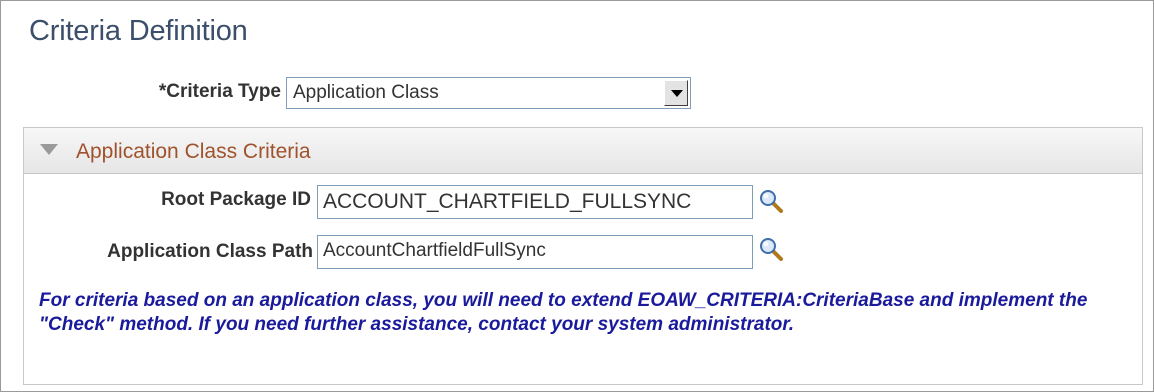 Image resolution: width=1154 pixels, height=392 pixels. I want to click on criteria-type-select: Application Class, so click(488, 93).